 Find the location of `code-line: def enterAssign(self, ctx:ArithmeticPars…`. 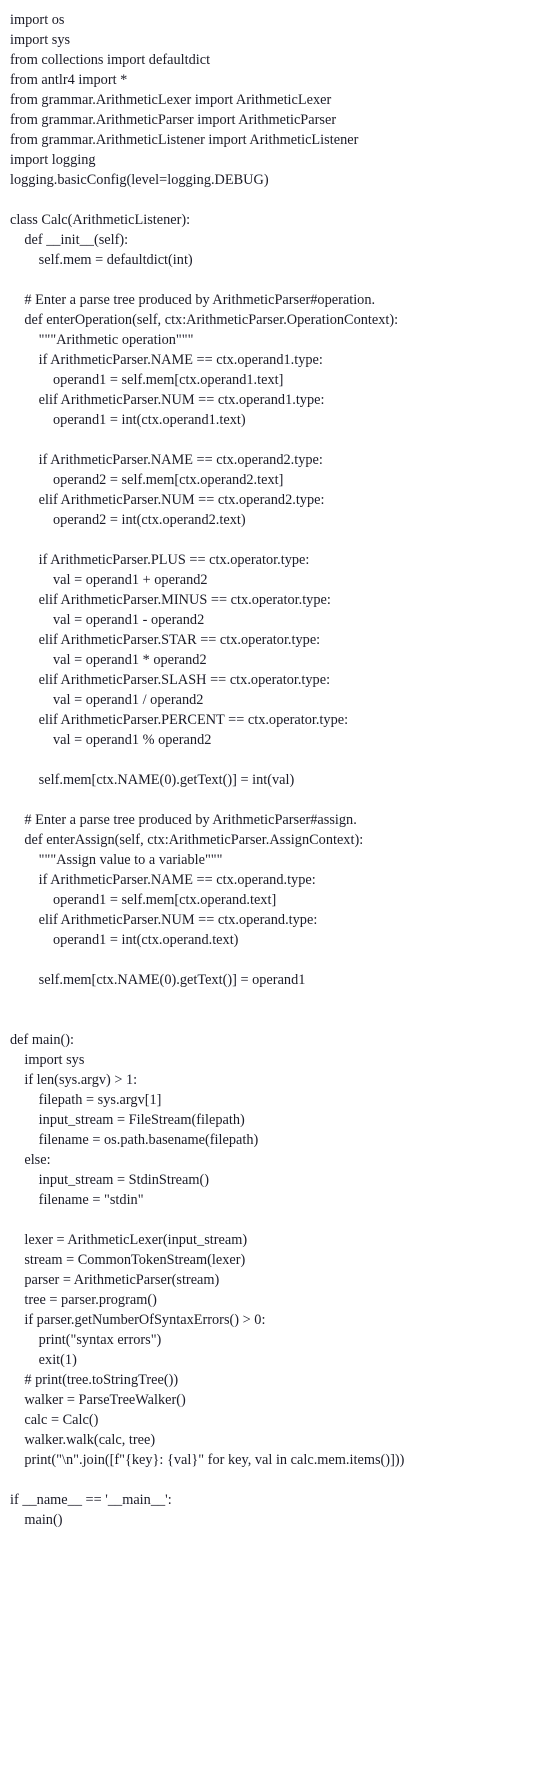

code-line: def enterAssign(self, ctx:ArithmeticPars… is located at coordinates (187, 840).